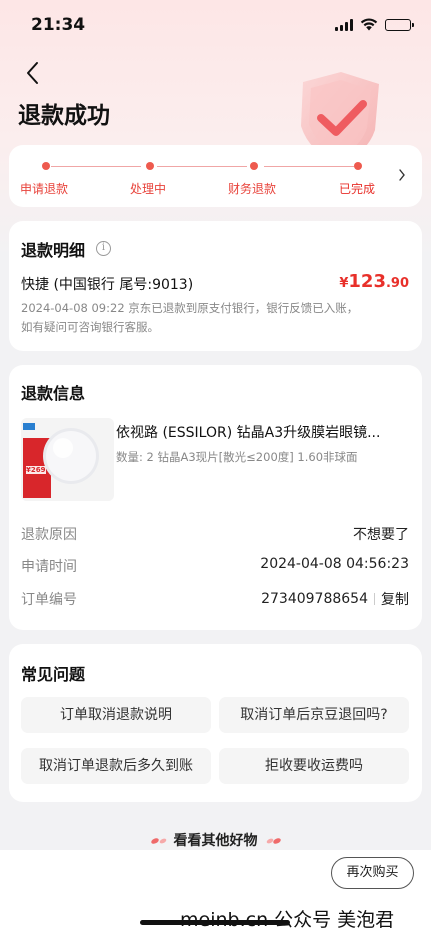 This screenshot has width=431, height=933. What do you see at coordinates (314, 599) in the screenshot?
I see `order-number-value: 273409788654` at bounding box center [314, 599].